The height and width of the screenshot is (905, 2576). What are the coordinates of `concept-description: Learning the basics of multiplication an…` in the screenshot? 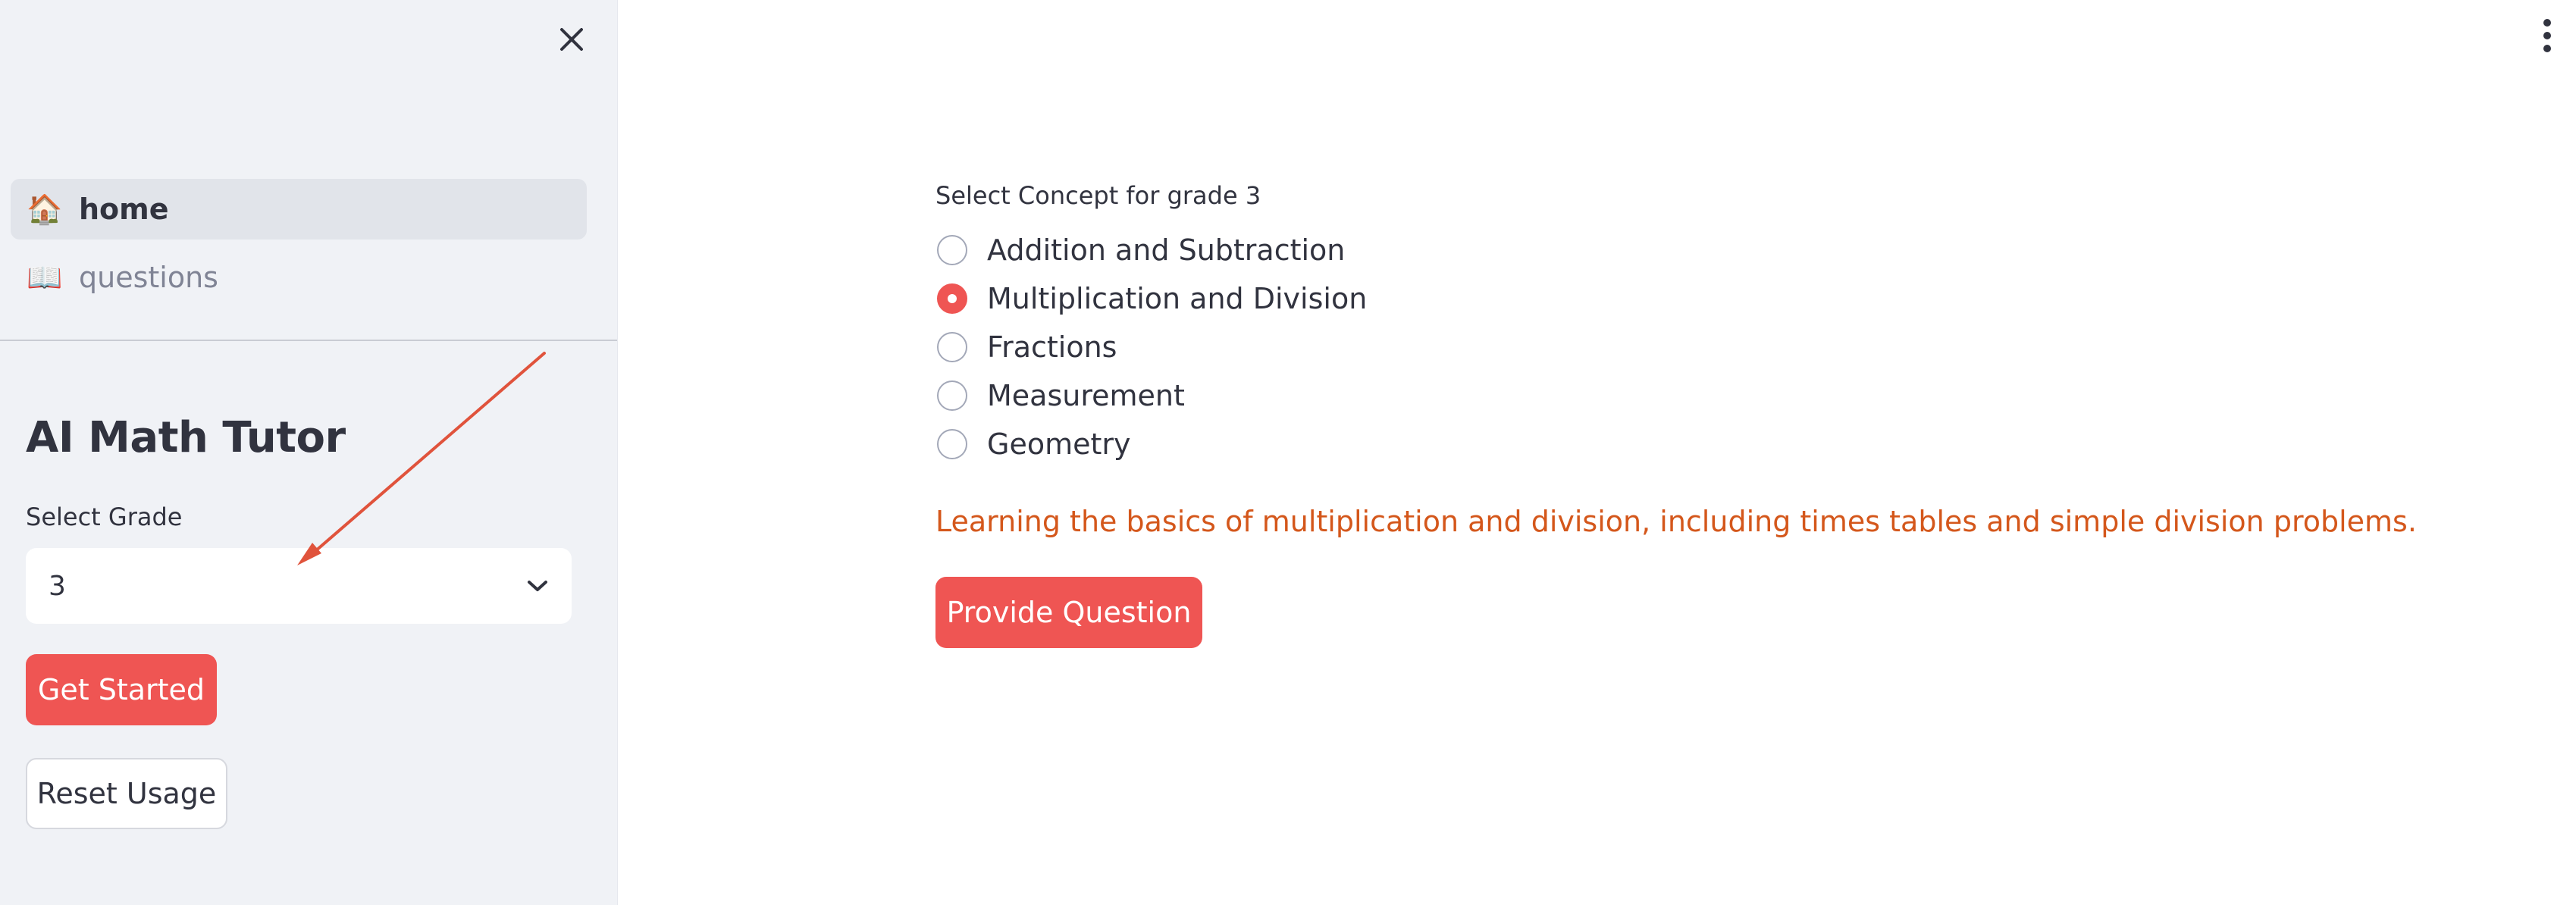 It's located at (1676, 521).